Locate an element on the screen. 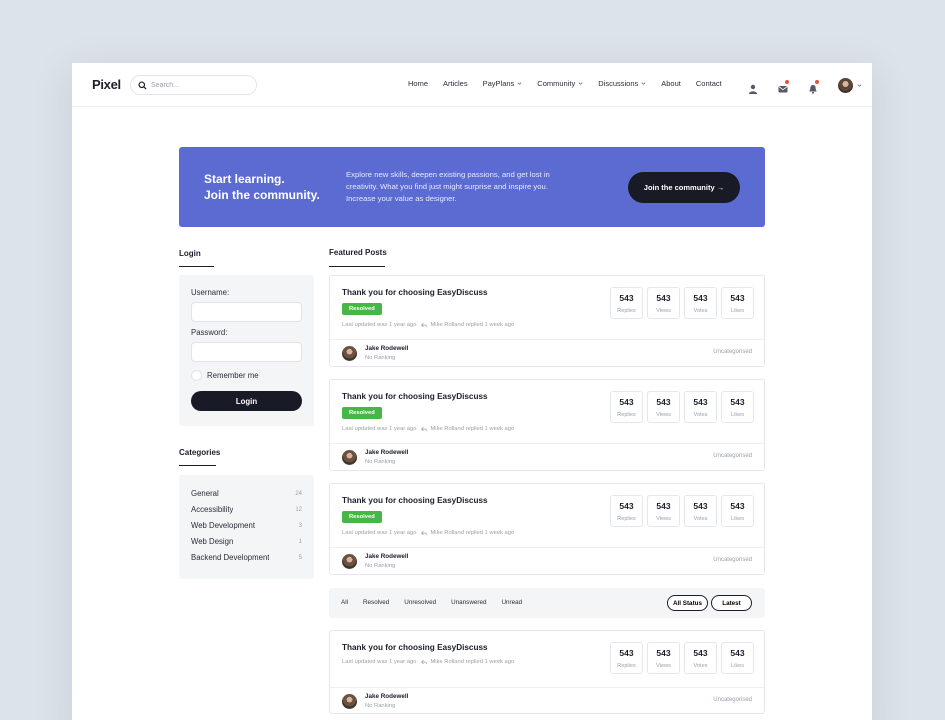 The image size is (945, 720). filter-tab-unread: Unread is located at coordinates (511, 602).